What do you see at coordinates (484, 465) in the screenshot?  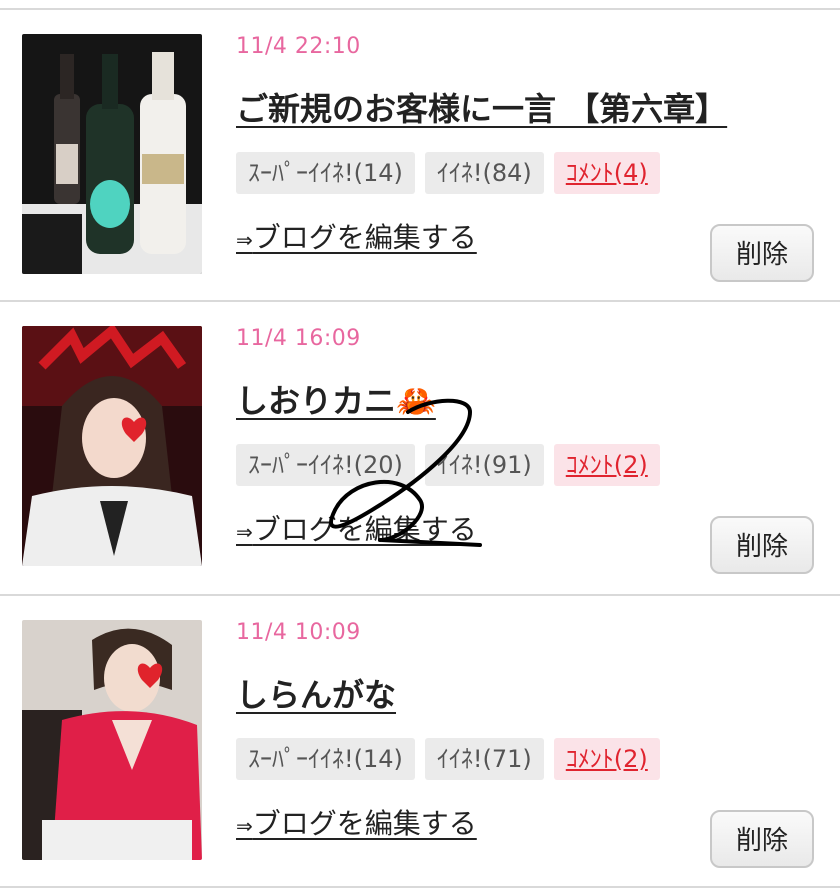 I see `like-count: ｲｲﾈ!(91)` at bounding box center [484, 465].